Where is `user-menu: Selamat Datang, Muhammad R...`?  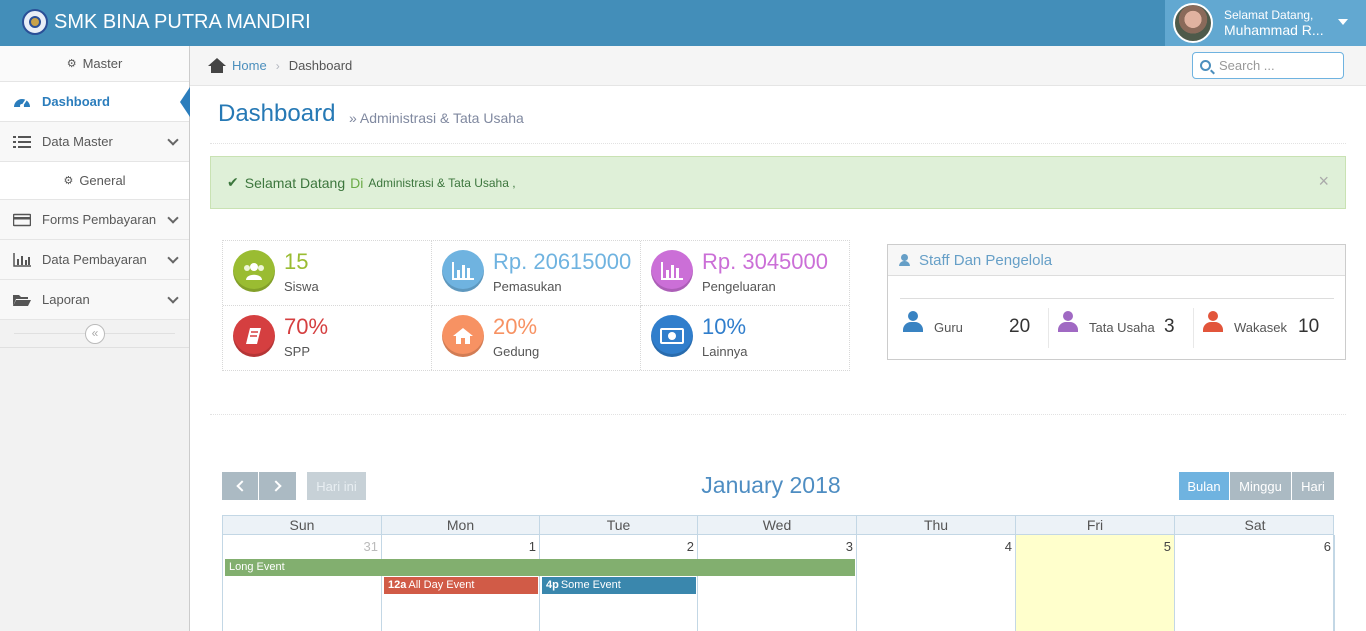
user-menu: Selamat Datang, Muhammad R... is located at coordinates (1265, 23).